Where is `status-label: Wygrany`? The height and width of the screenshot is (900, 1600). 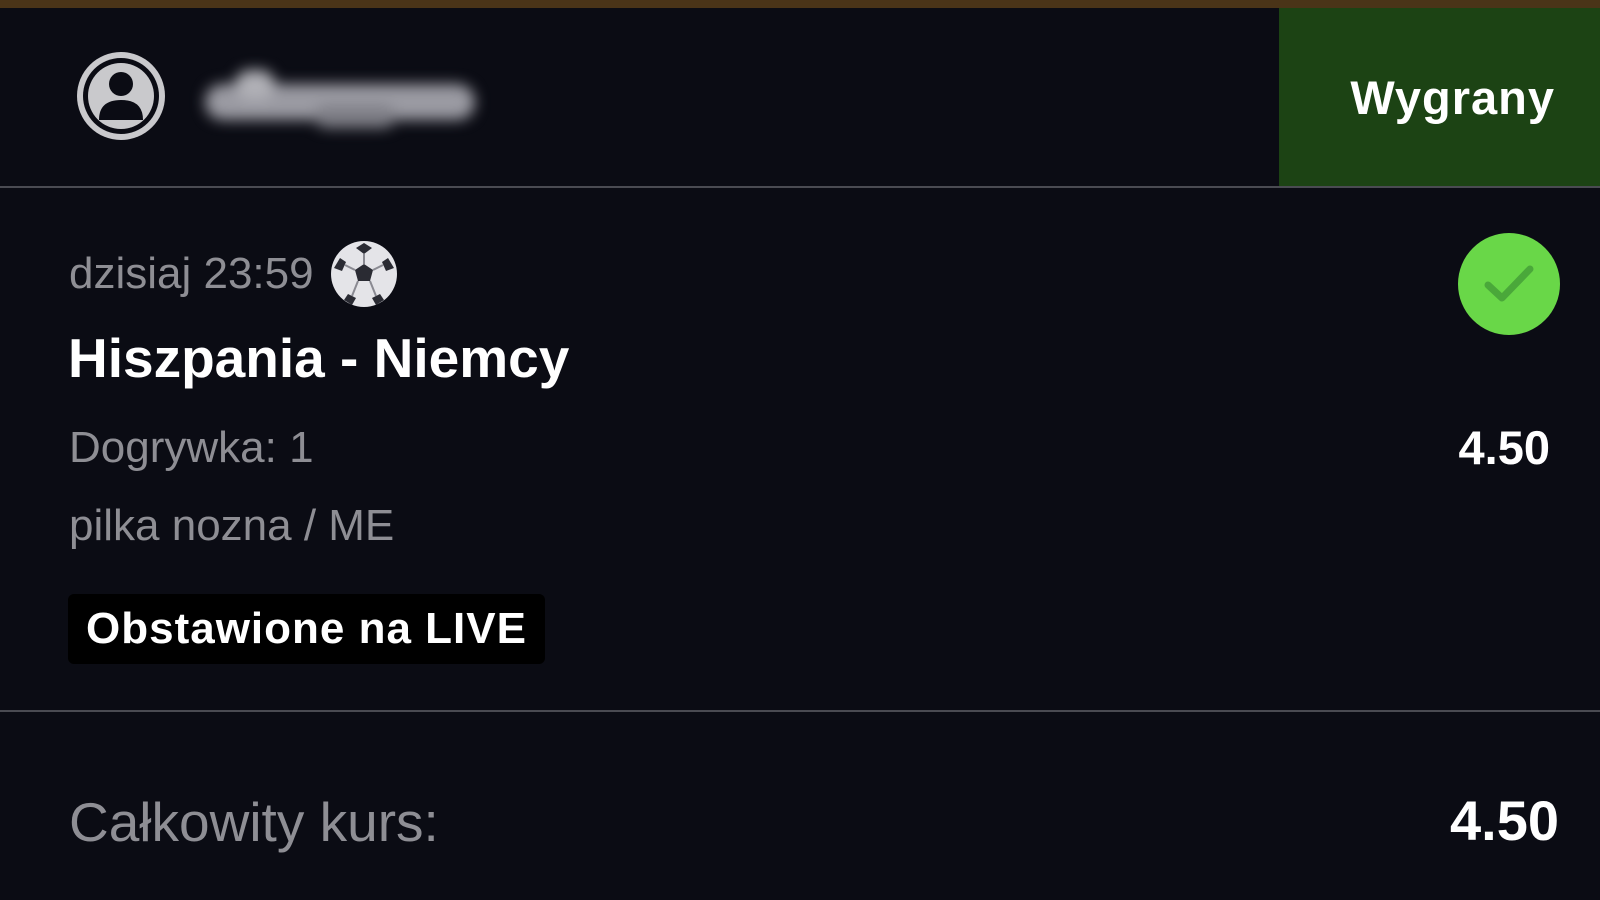 status-label: Wygrany is located at coordinates (1452, 97).